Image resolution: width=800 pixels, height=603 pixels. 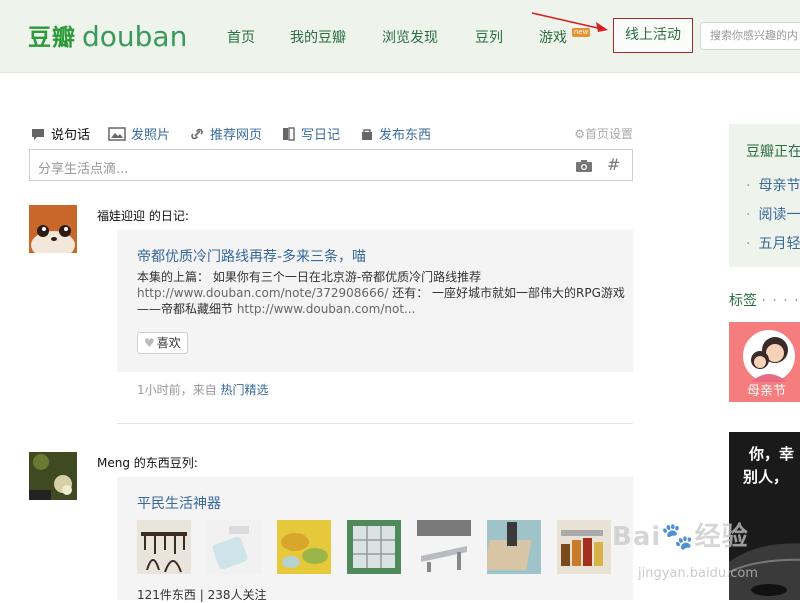 What do you see at coordinates (750, 36) in the screenshot?
I see `search-input: 搜索你感兴趣的内` at bounding box center [750, 36].